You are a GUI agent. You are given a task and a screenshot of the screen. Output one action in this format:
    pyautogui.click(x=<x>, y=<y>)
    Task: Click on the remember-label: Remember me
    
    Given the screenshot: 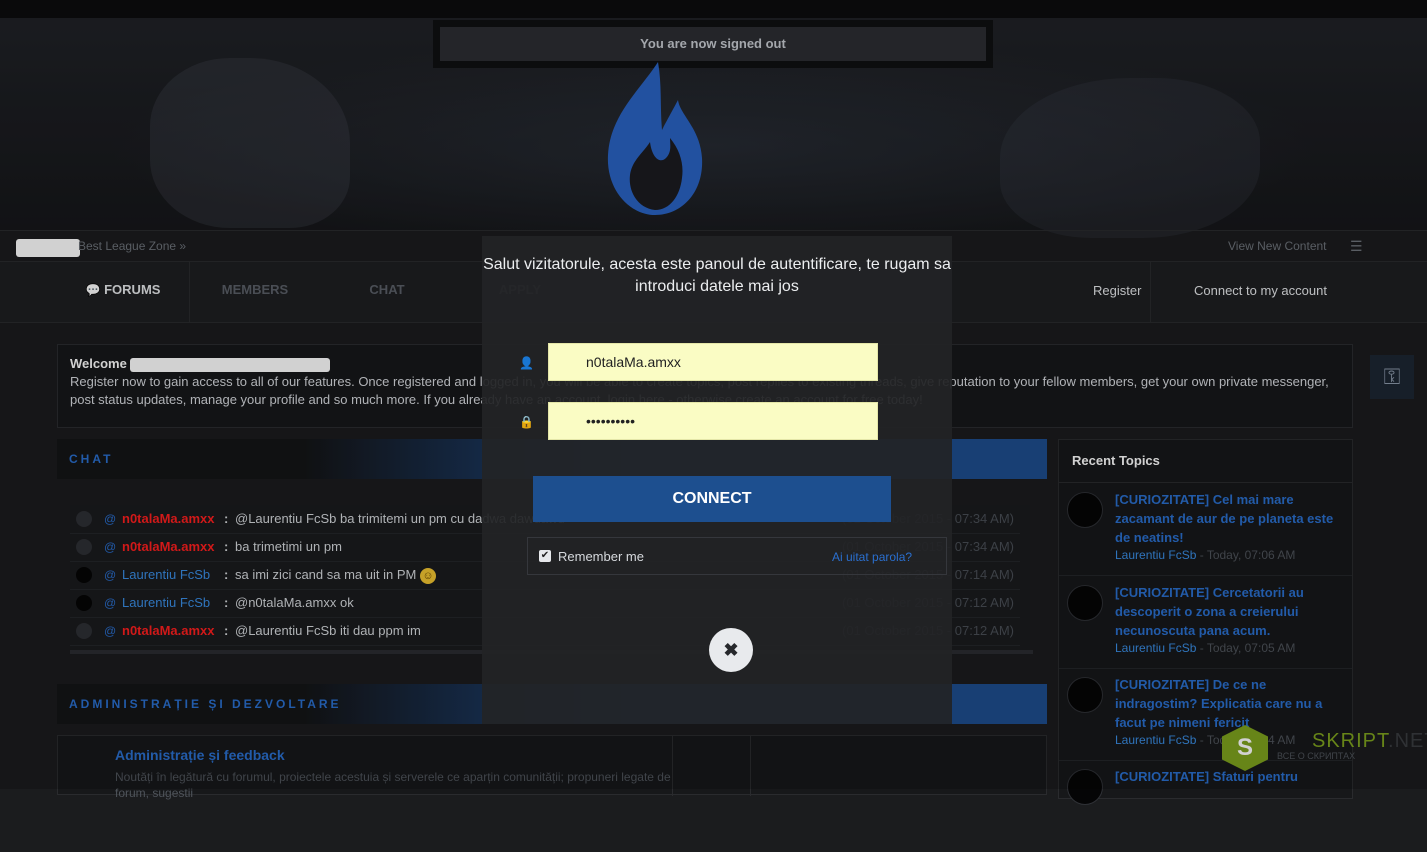 What is the action you would take?
    pyautogui.click(x=601, y=556)
    